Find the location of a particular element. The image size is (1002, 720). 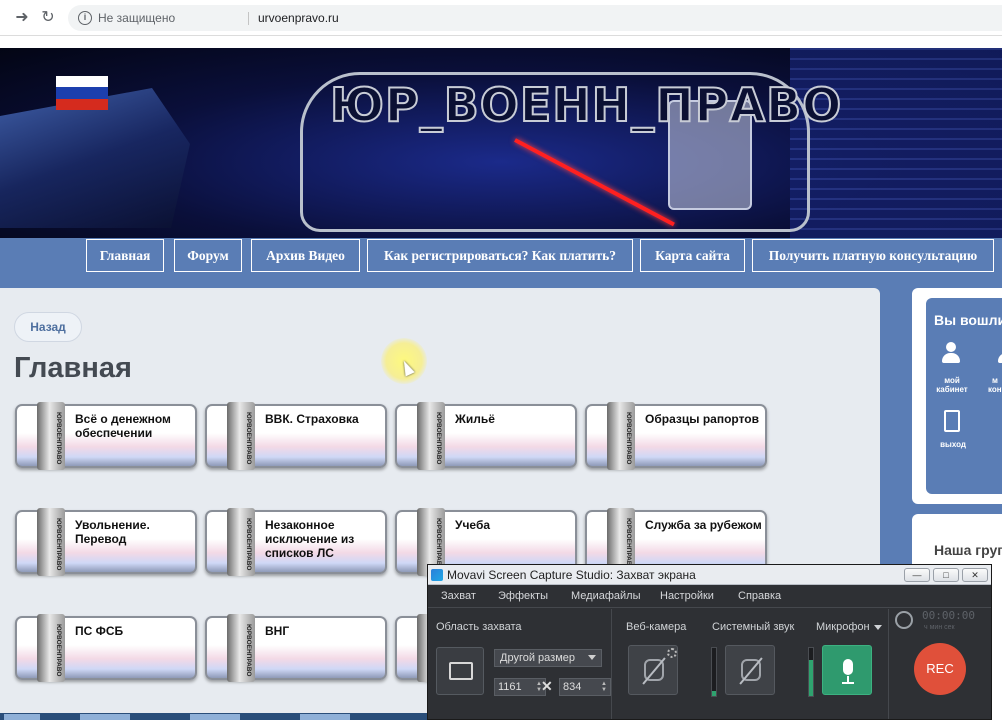

address-bar: i Не защищено urvoenpravo.ru is located at coordinates (535, 18).